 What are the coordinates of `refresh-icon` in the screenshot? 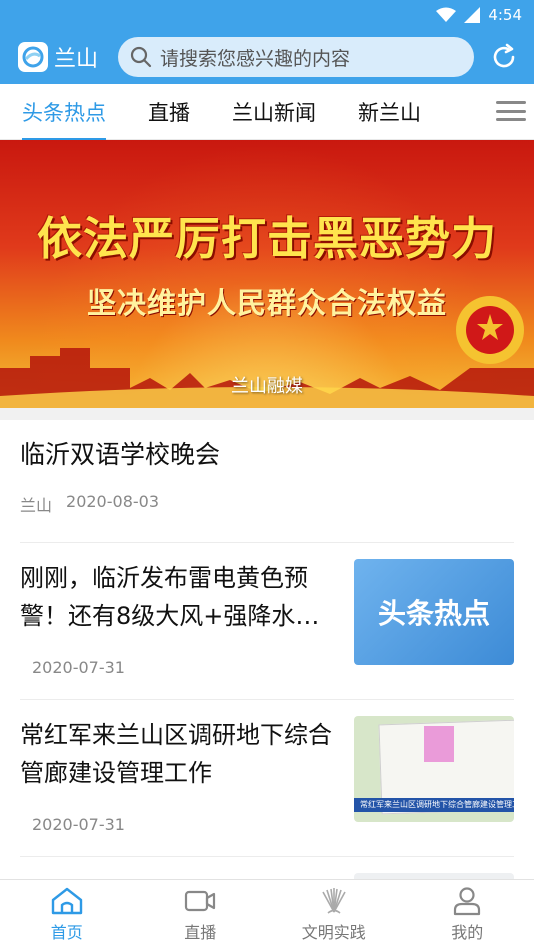 It's located at (504, 55).